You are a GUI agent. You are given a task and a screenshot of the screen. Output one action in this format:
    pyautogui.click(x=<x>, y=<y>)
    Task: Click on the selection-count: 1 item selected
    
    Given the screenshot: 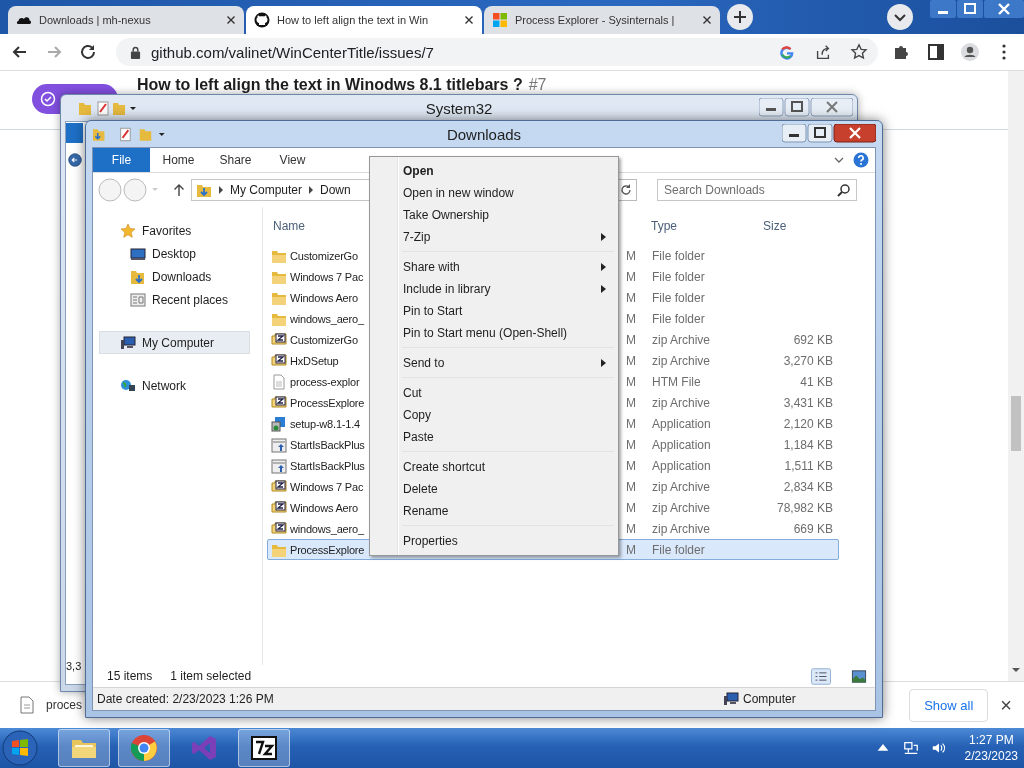 What is the action you would take?
    pyautogui.click(x=211, y=676)
    